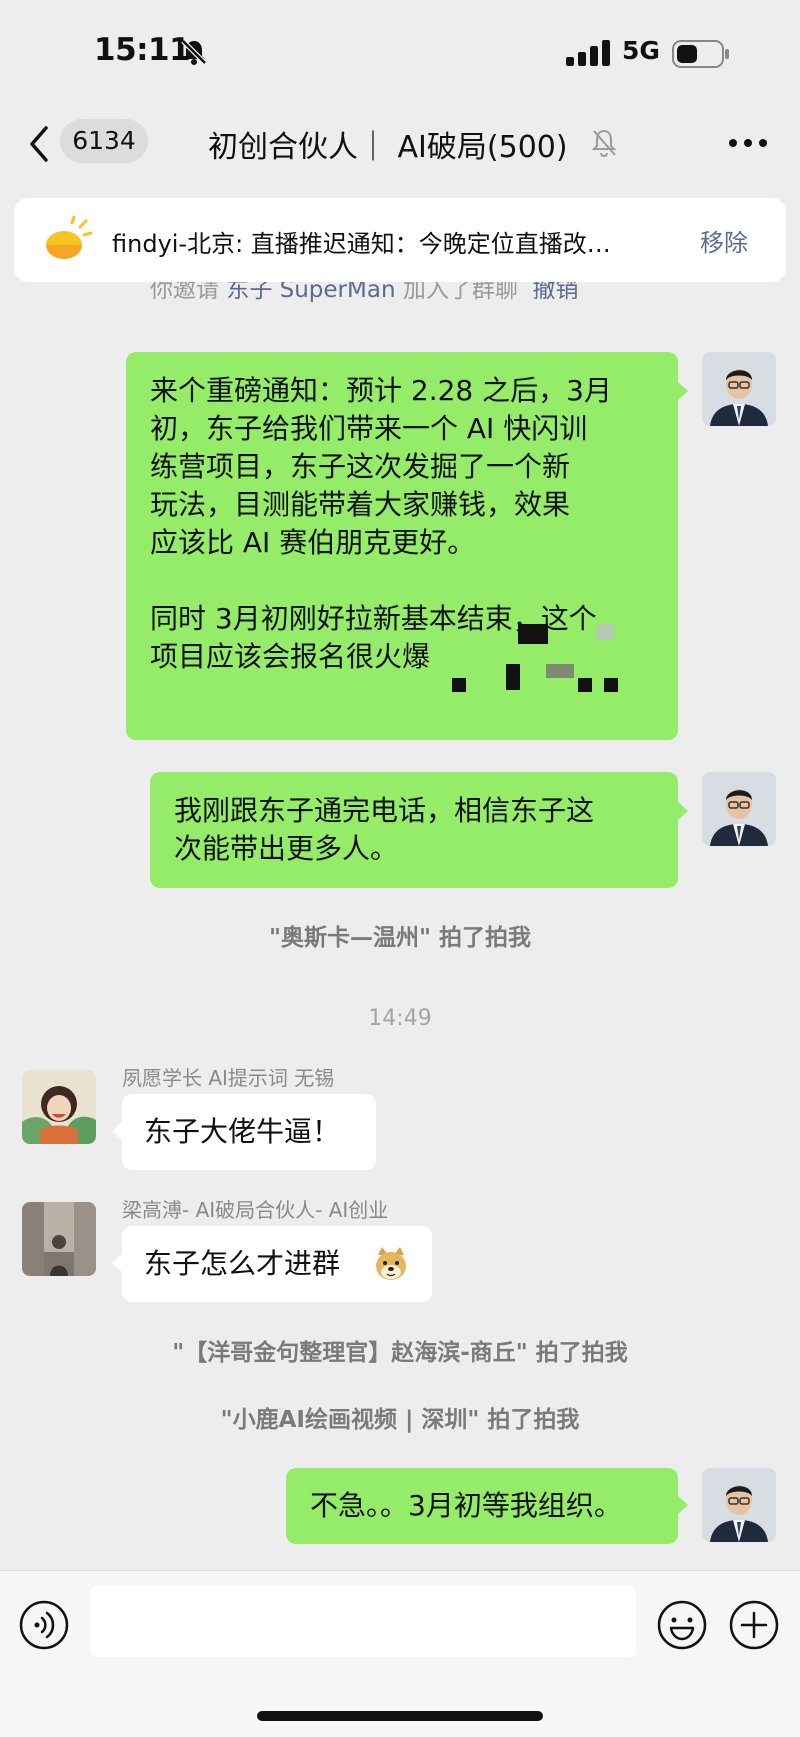 The image size is (800, 1737). I want to click on sender-name: 夙愿学长 AI提示词 无锡, so click(228, 1078).